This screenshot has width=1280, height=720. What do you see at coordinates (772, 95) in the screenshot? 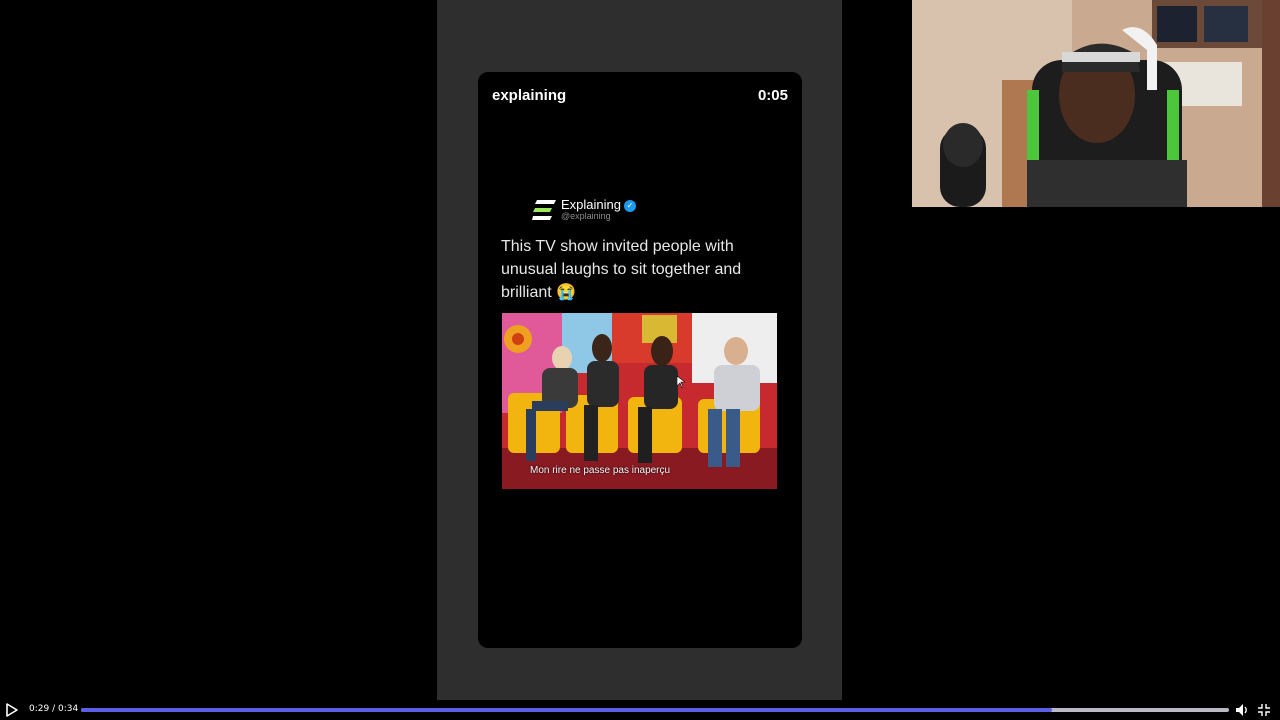
I see `short-timestamp: 0:05` at bounding box center [772, 95].